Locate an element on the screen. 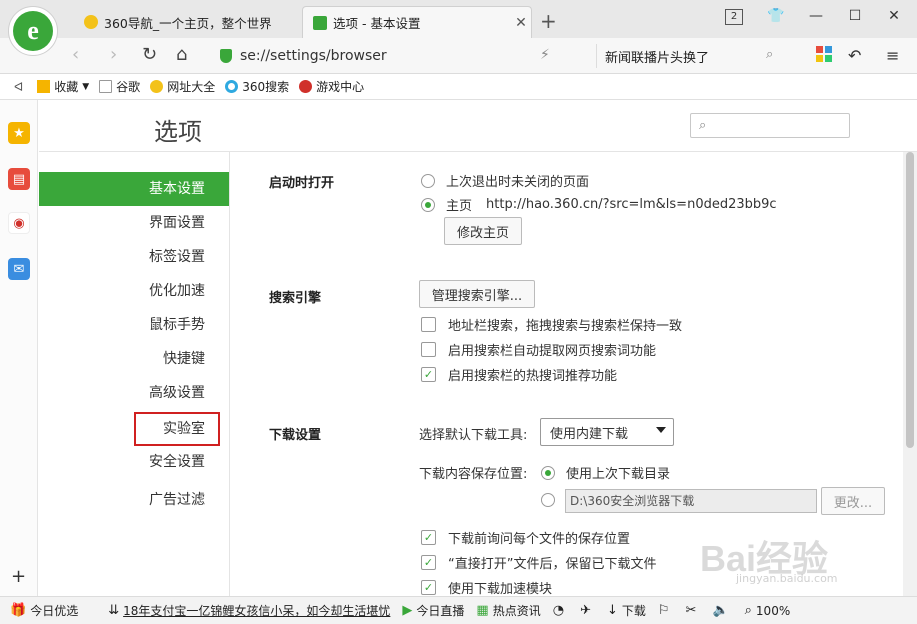 The height and width of the screenshot is (624, 917). volume-icon: 🔈 is located at coordinates (722, 610).